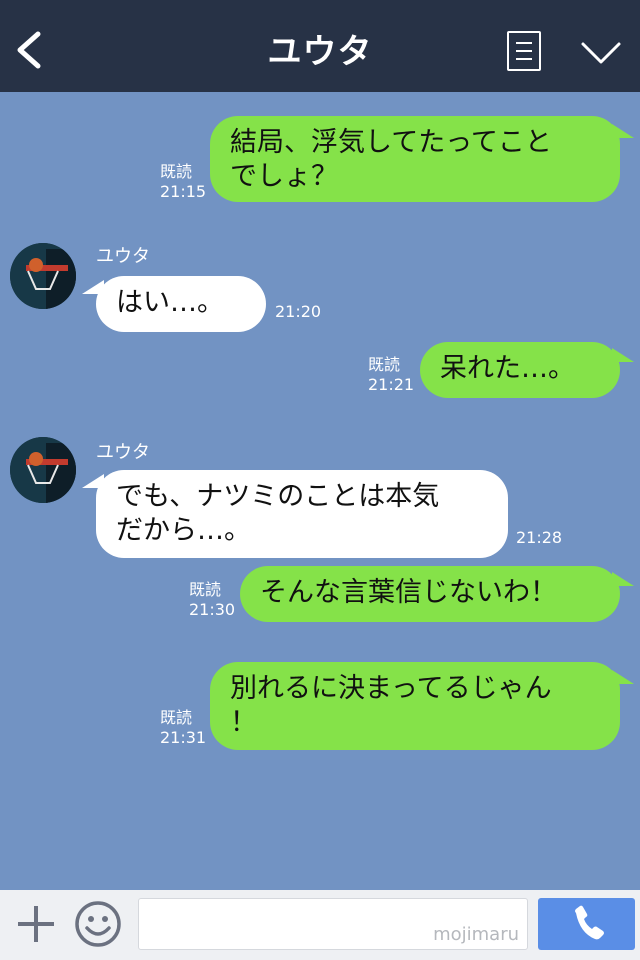 Image resolution: width=640 pixels, height=960 pixels. I want to click on message-time: 21:30, so click(212, 609).